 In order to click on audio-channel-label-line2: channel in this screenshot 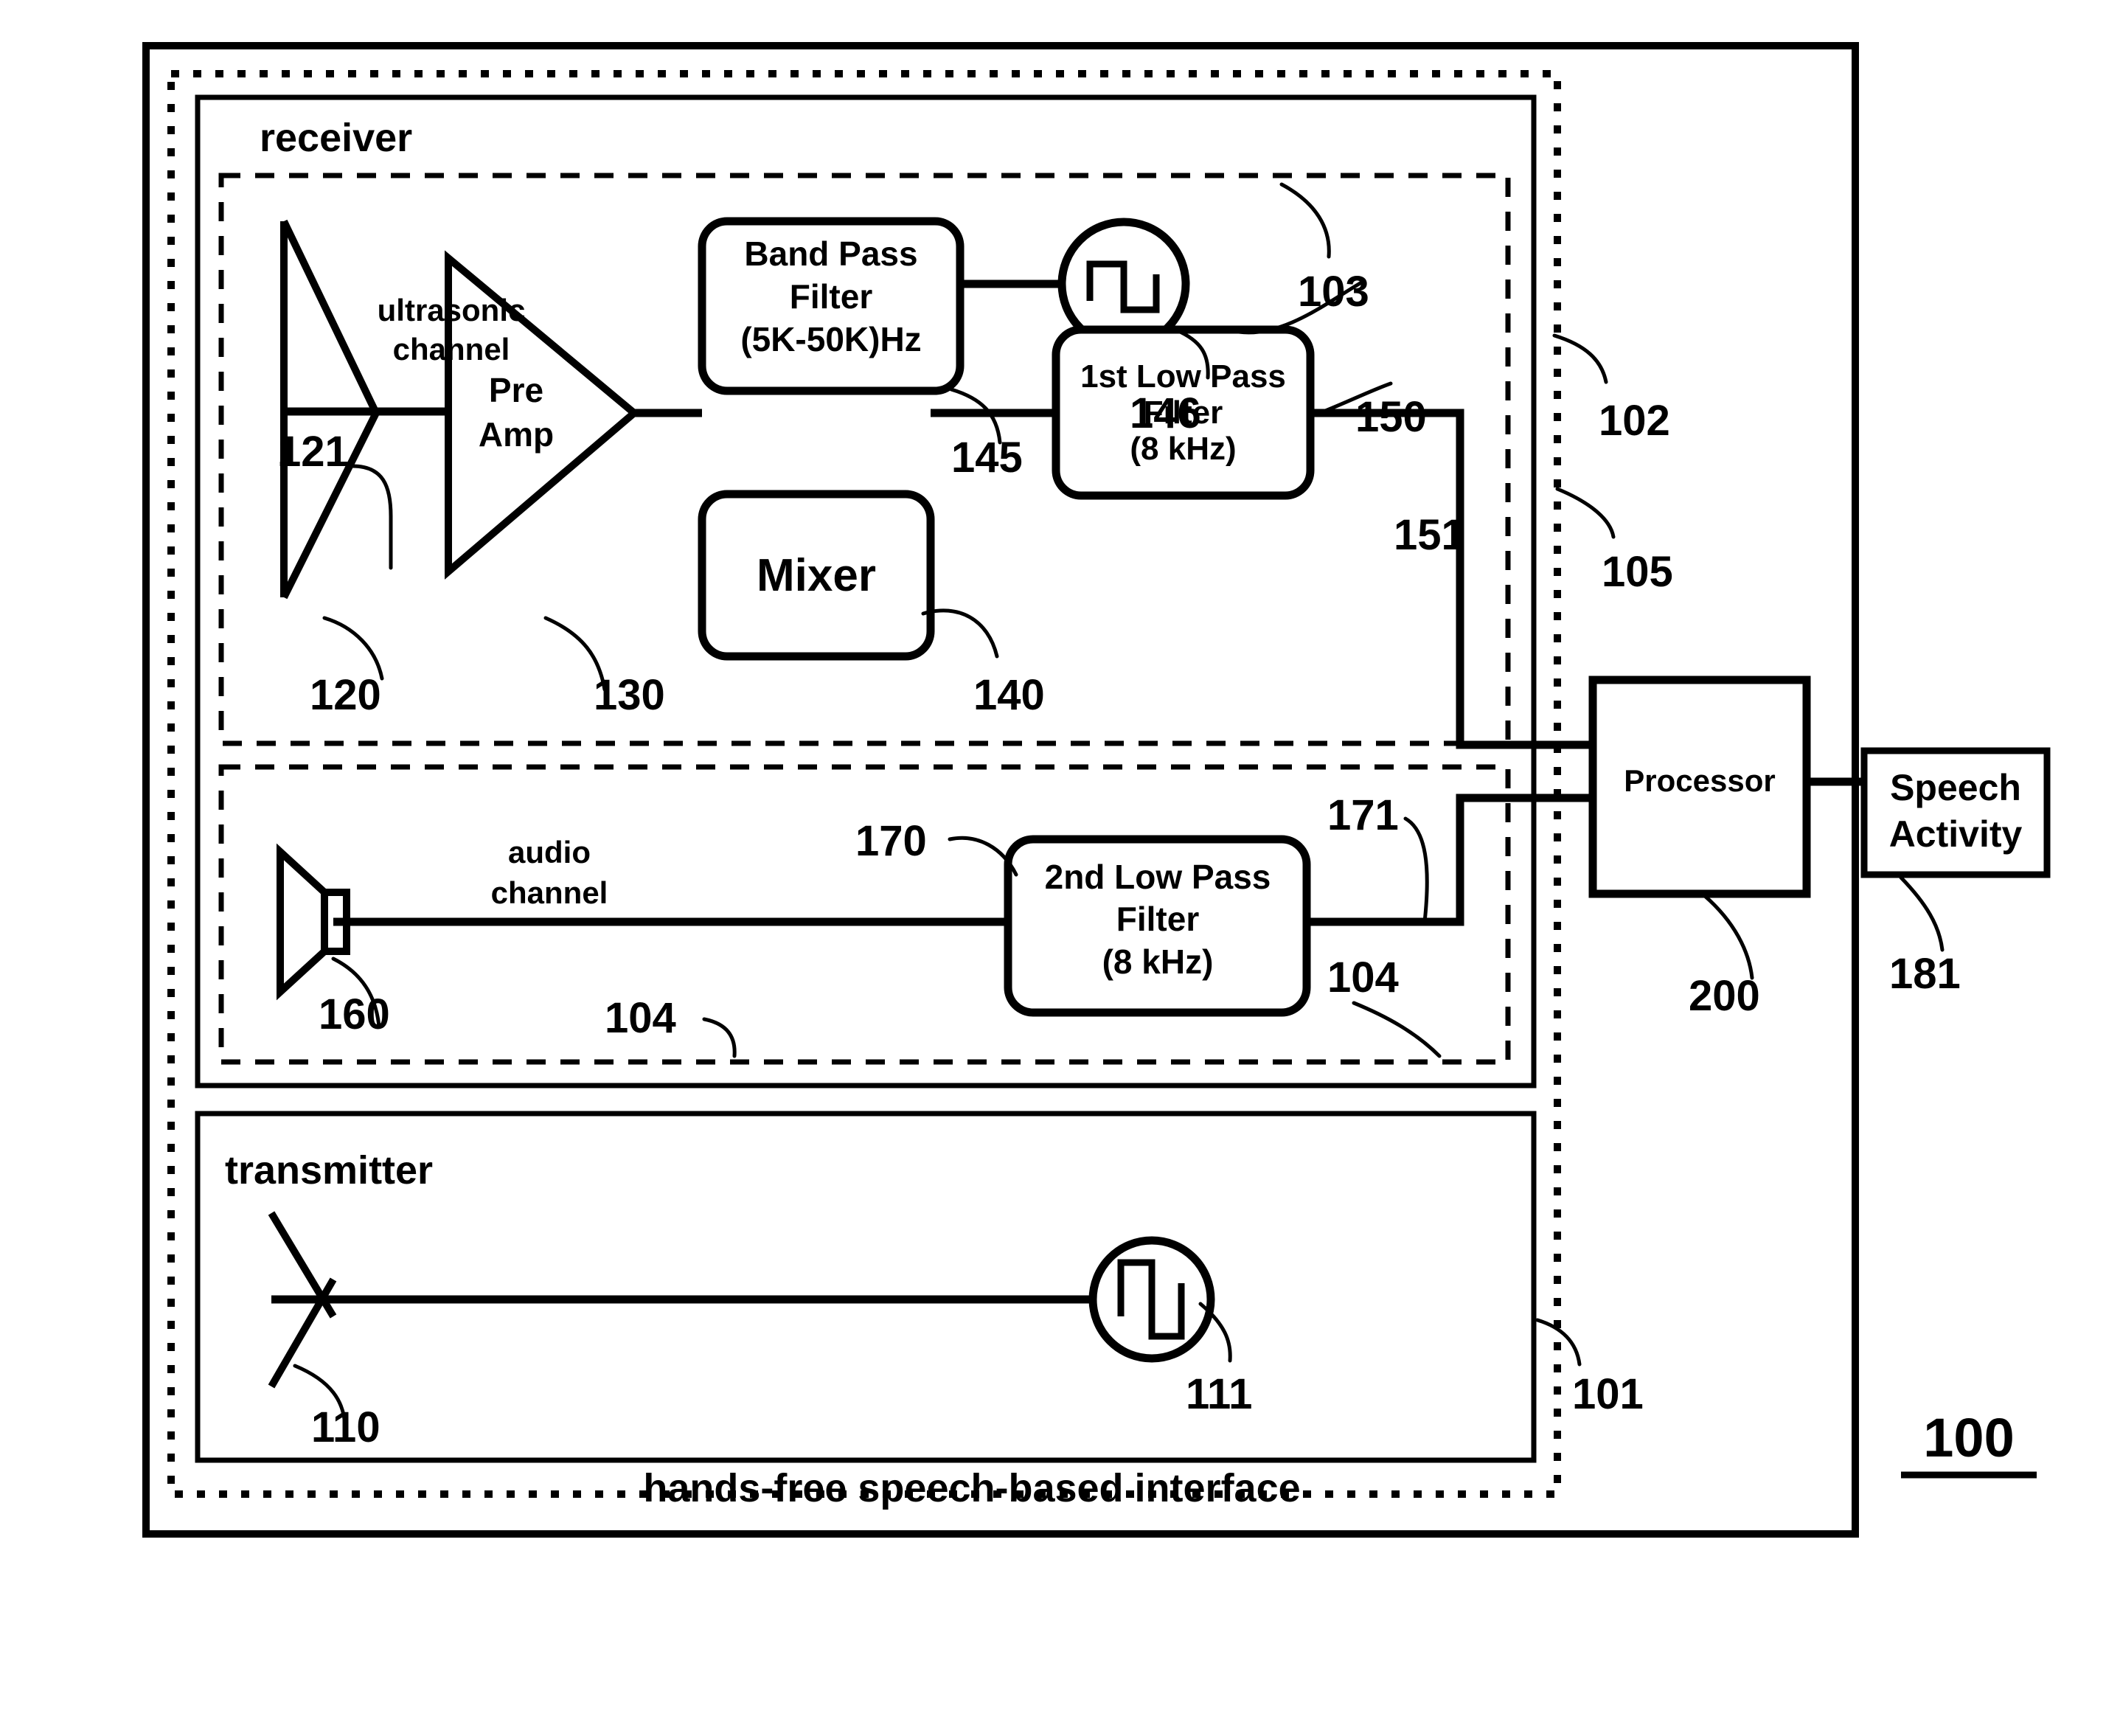, I will do `click(549, 893)`.